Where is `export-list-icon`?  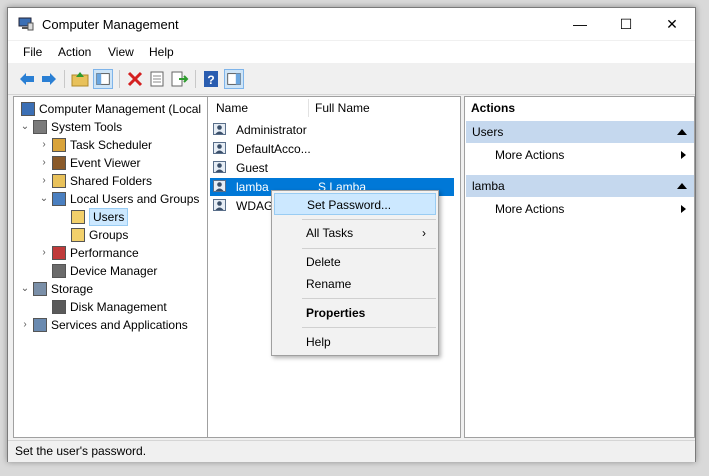 export-list-icon is located at coordinates (179, 79).